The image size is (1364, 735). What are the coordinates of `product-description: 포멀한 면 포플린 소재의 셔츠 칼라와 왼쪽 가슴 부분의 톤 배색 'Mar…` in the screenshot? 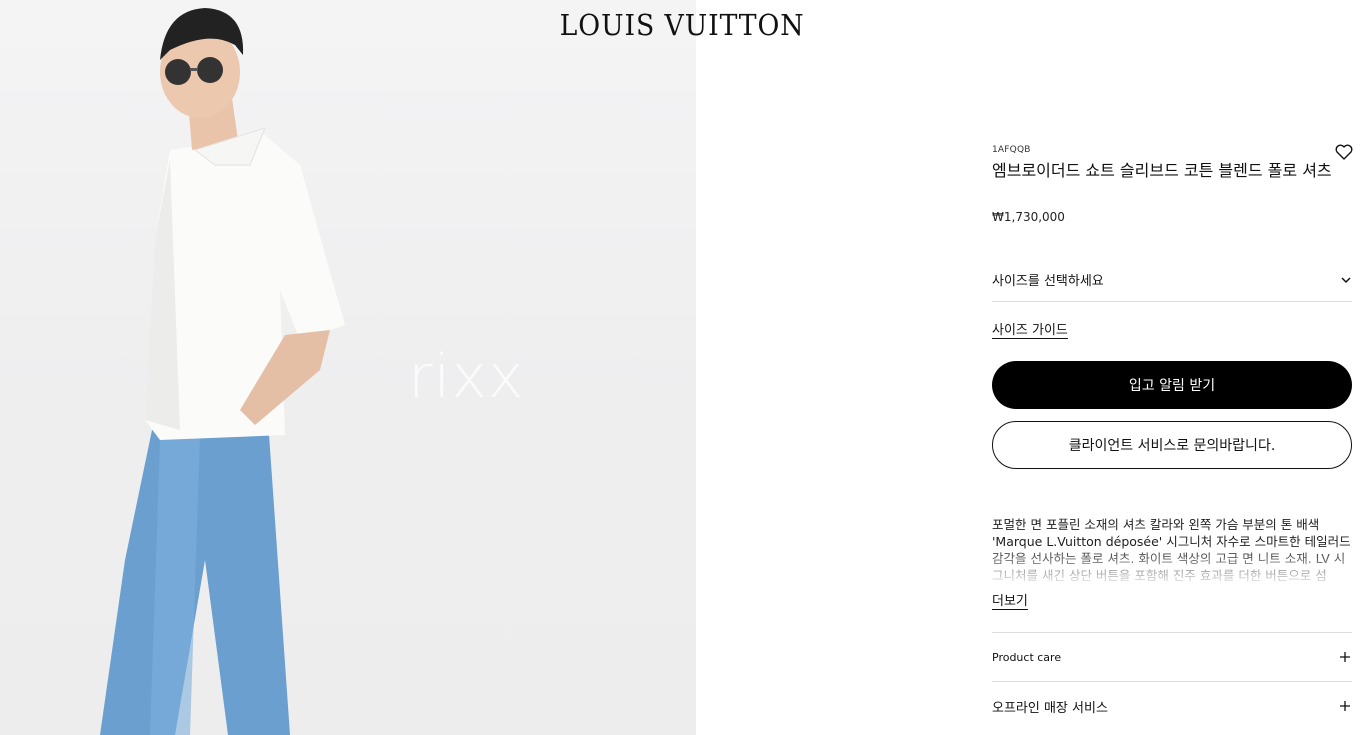 It's located at (1172, 551).